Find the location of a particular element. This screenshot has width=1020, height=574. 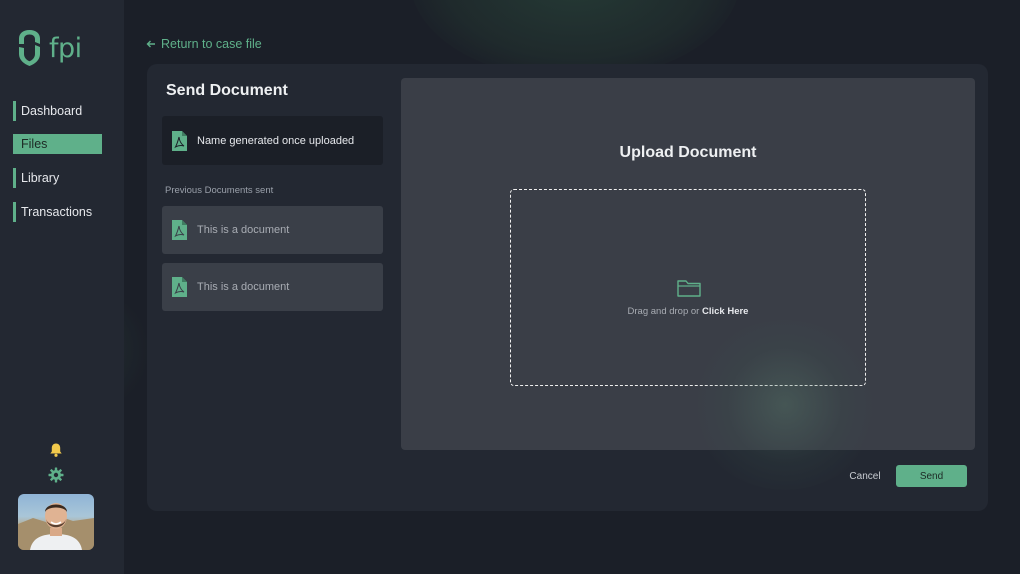

cancel-button: Cancel is located at coordinates (865, 476).